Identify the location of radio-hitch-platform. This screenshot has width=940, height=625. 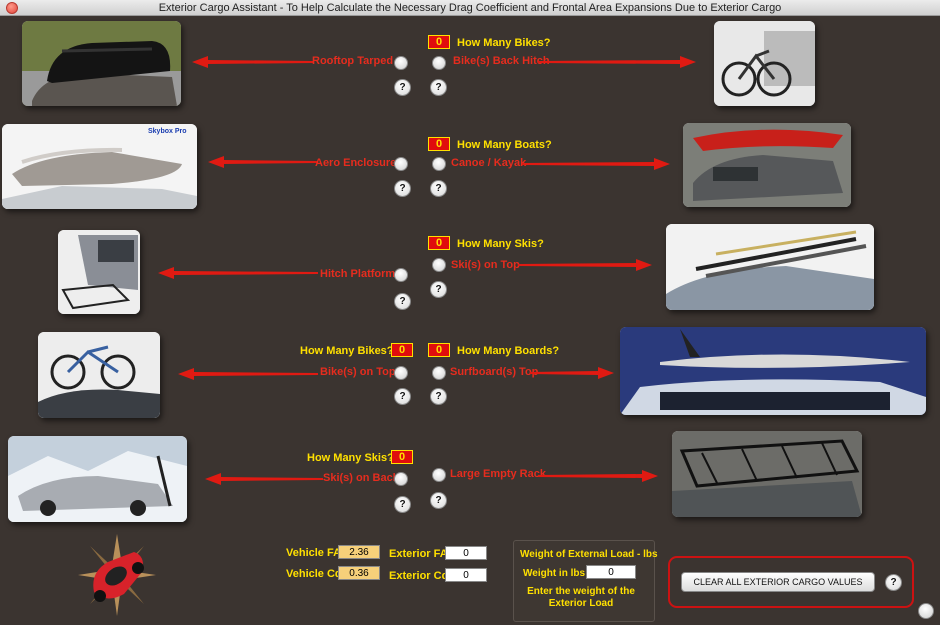
(401, 275).